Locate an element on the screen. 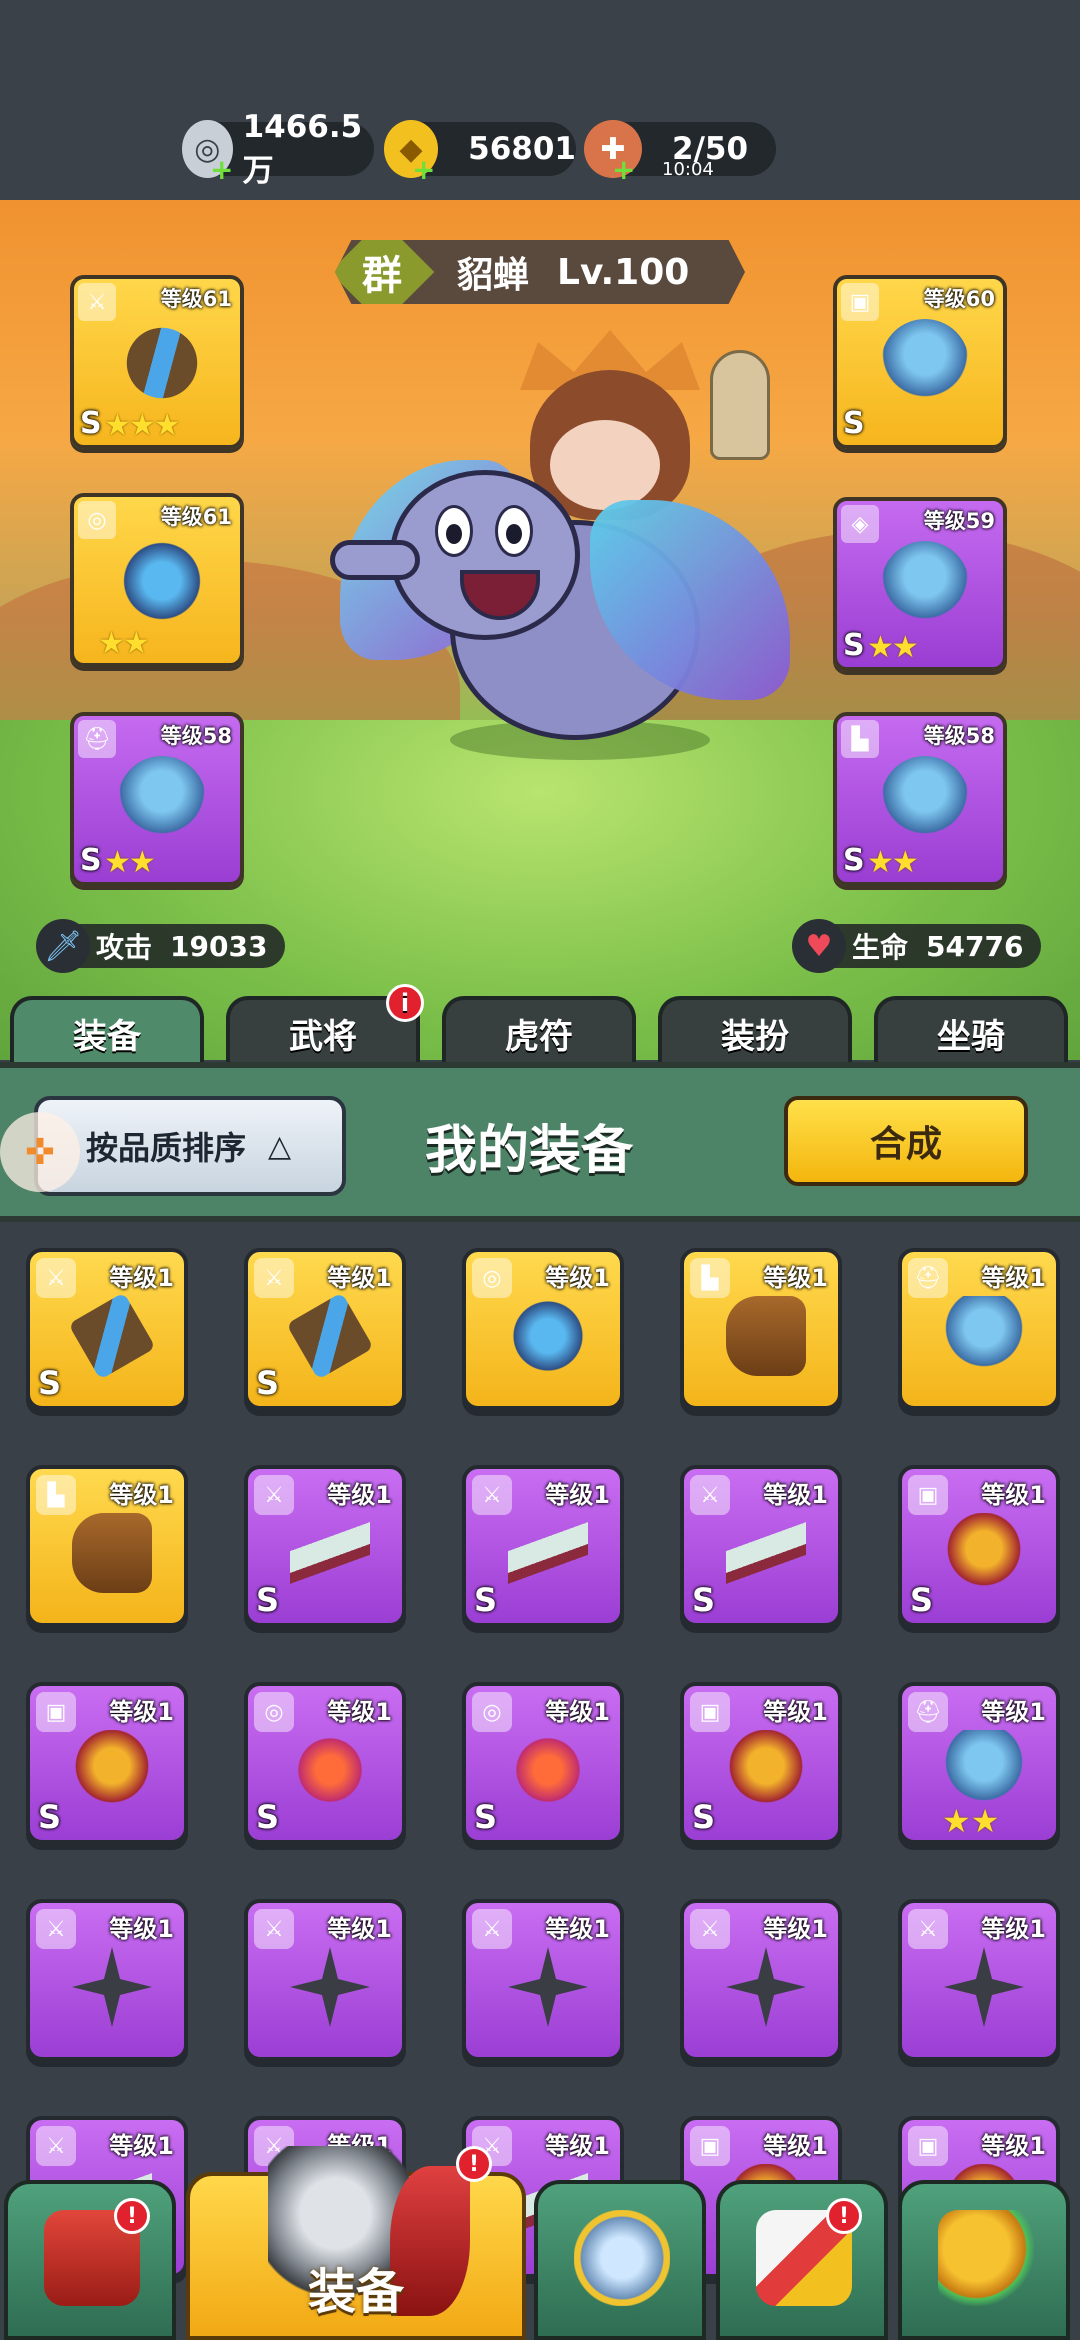 The width and height of the screenshot is (1080, 2340). tab-equipment: 装备 is located at coordinates (107, 1031).